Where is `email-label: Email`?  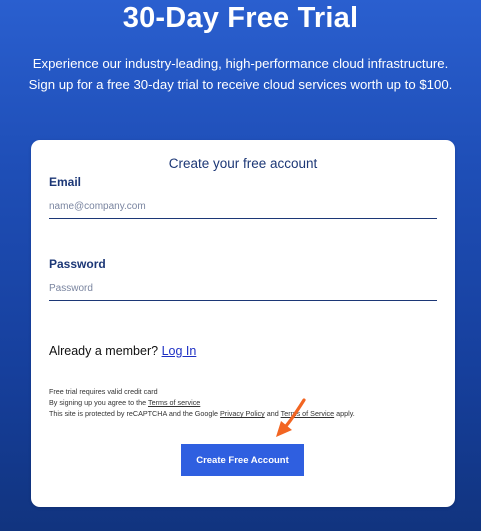
email-label: Email is located at coordinates (65, 182).